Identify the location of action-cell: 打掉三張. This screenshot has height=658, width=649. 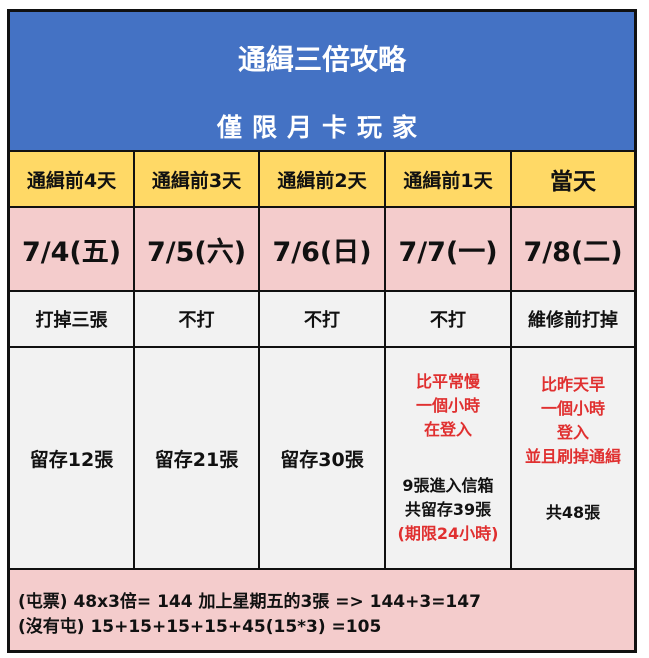
(72, 319).